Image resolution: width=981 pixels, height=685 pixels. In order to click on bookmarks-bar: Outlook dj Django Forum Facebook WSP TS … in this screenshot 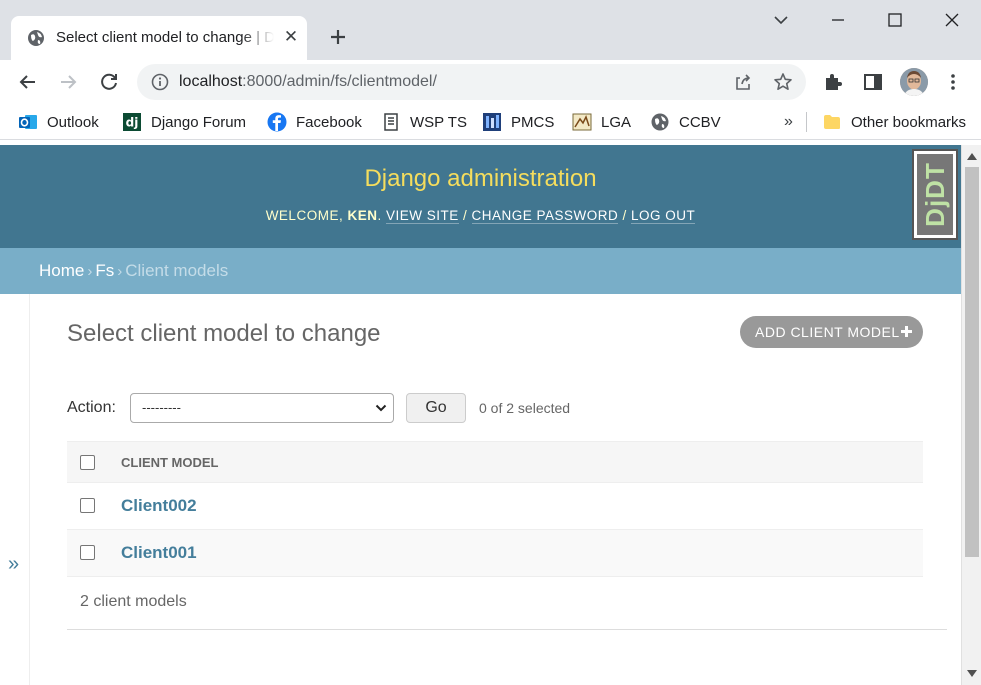, I will do `click(490, 122)`.